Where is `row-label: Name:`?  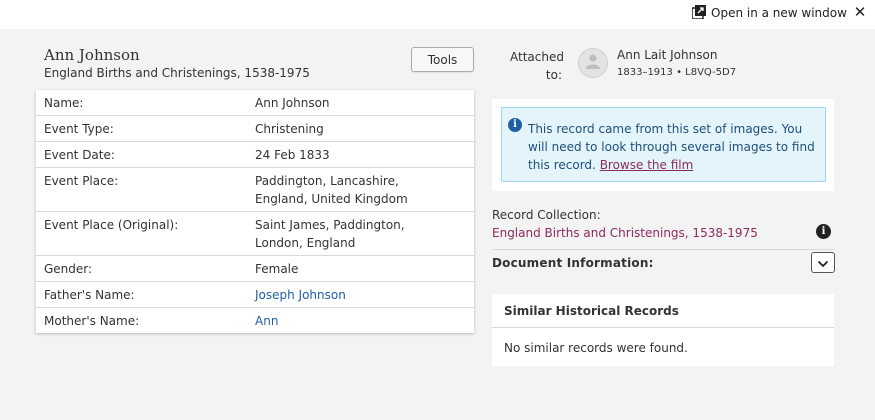
row-label: Name: is located at coordinates (64, 103).